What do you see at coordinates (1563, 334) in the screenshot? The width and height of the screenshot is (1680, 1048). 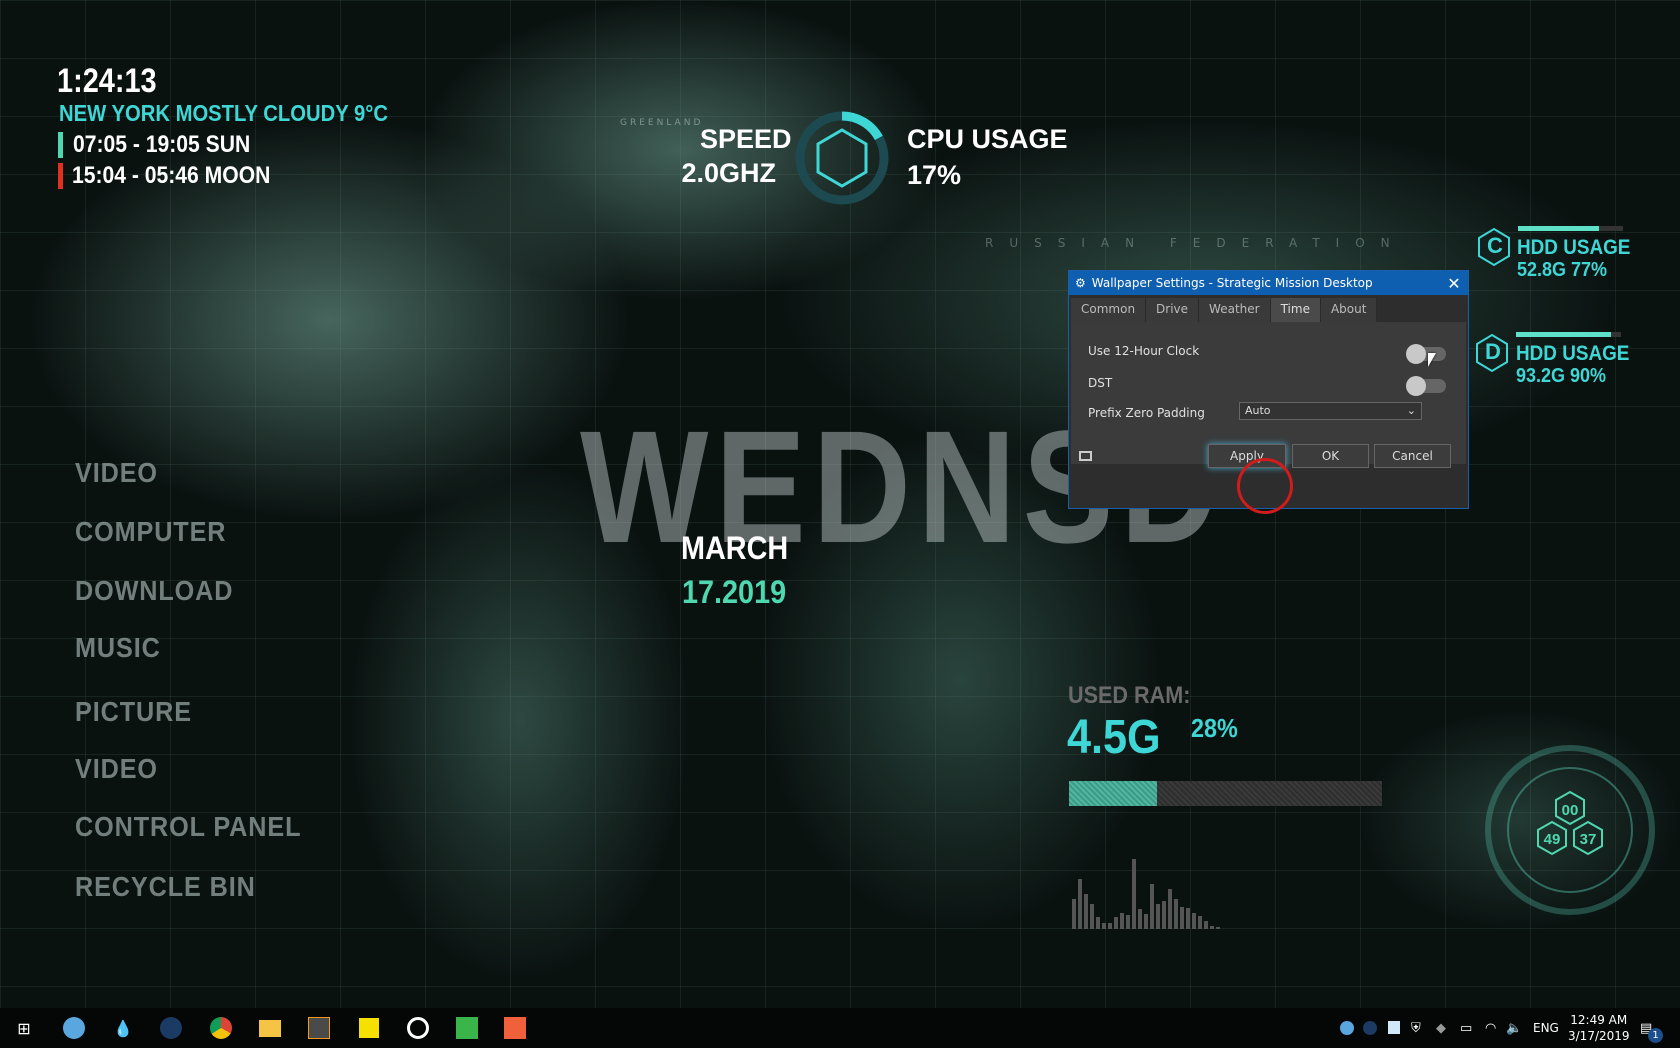 I see `hdd-d-bar-fill` at bounding box center [1563, 334].